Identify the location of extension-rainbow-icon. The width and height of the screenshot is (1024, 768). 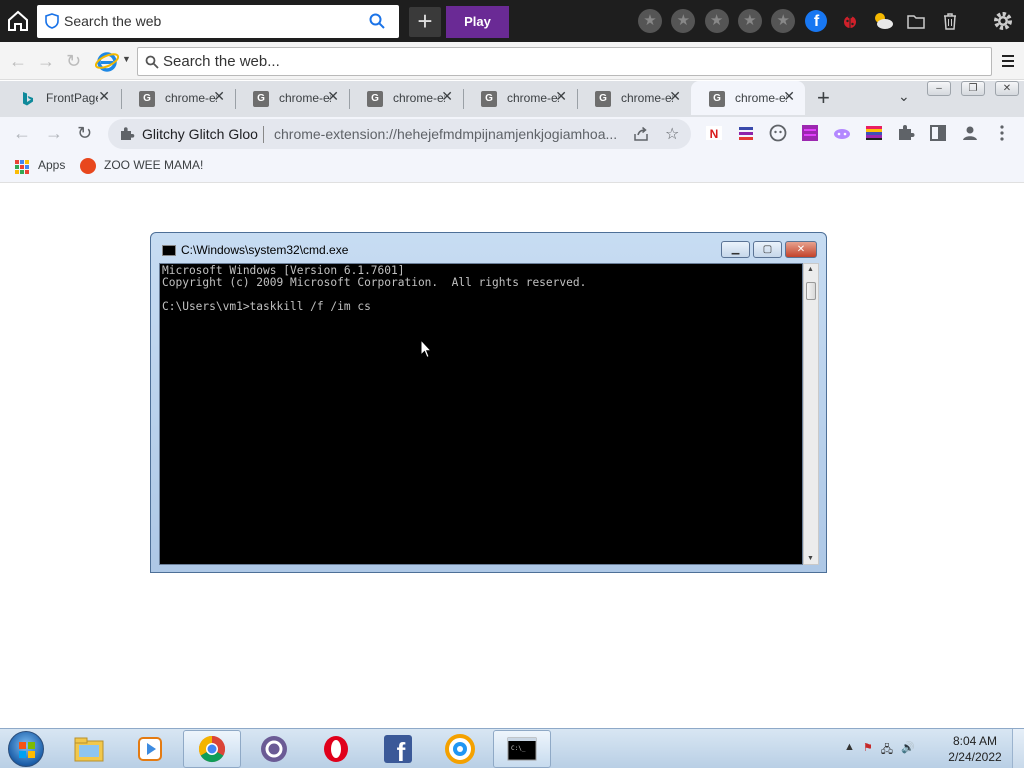
(874, 133).